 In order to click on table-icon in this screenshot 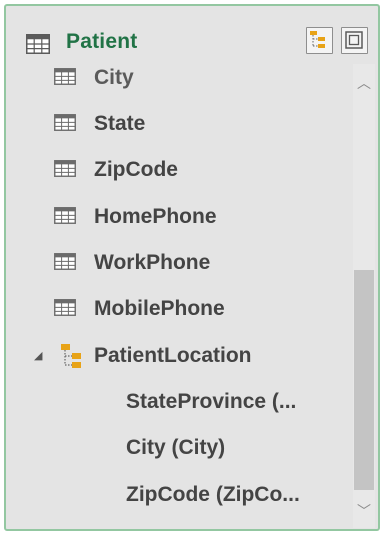, I will do `click(38, 46)`.